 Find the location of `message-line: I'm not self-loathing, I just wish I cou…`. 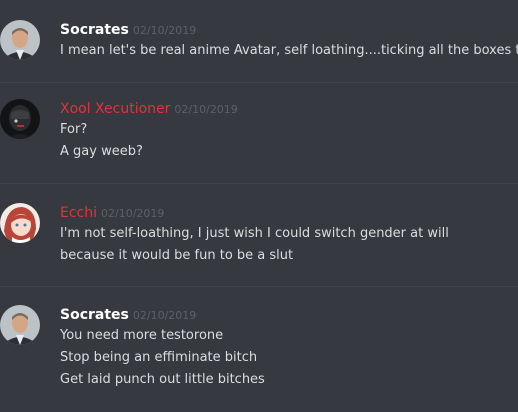

message-line: I'm not self-loathing, I just wish I cou… is located at coordinates (254, 233).